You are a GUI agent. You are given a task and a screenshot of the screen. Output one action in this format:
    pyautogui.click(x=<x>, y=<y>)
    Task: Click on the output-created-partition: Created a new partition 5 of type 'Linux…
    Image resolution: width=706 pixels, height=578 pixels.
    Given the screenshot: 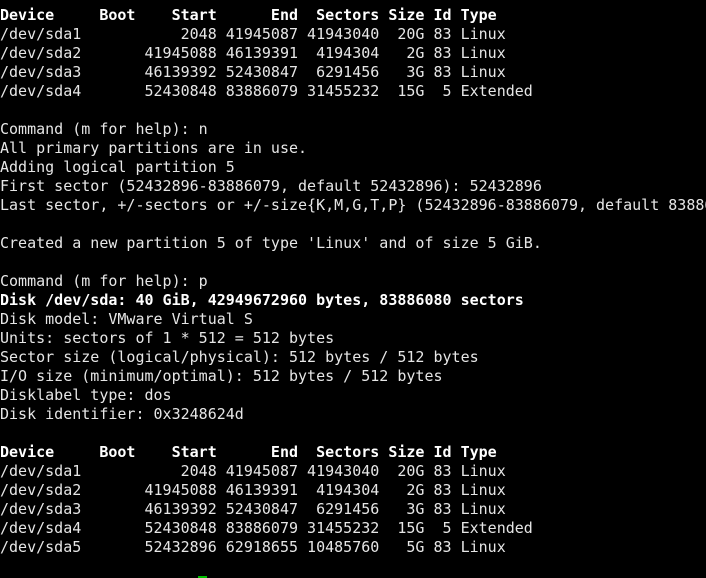 What is the action you would take?
    pyautogui.click(x=271, y=243)
    